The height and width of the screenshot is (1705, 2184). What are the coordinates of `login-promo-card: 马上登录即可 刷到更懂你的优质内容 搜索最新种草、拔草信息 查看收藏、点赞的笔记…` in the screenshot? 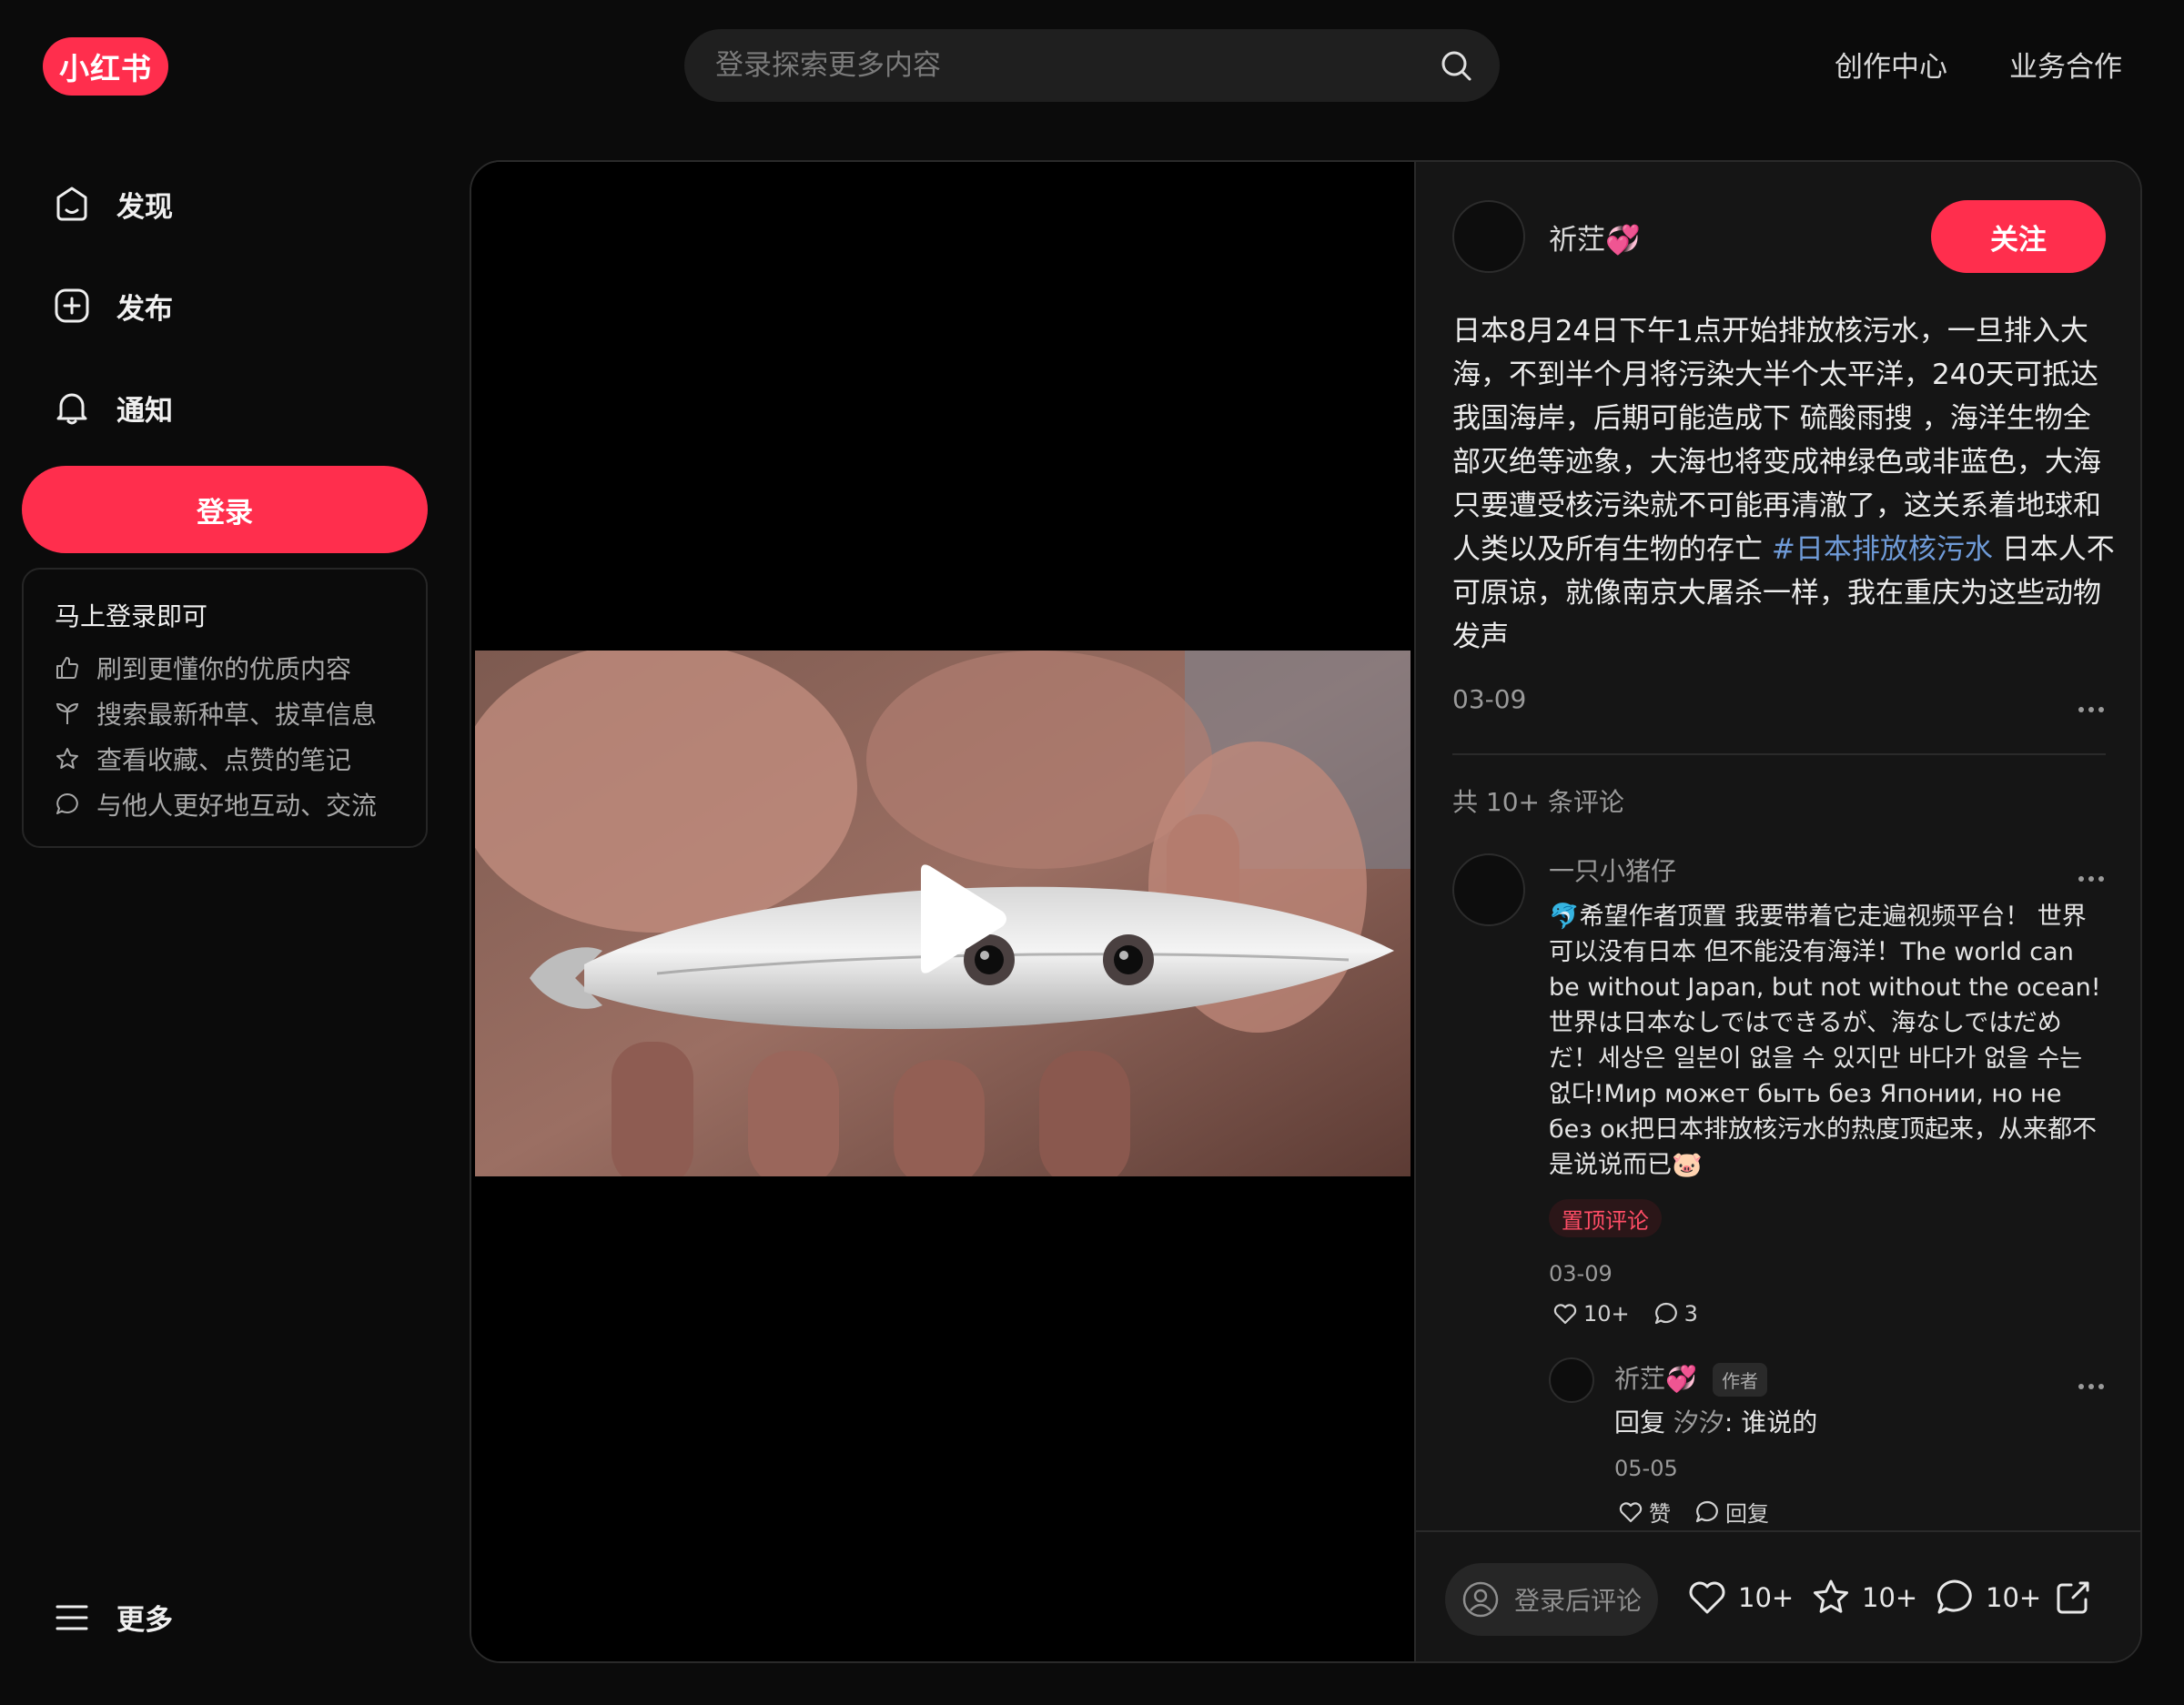 It's located at (225, 708).